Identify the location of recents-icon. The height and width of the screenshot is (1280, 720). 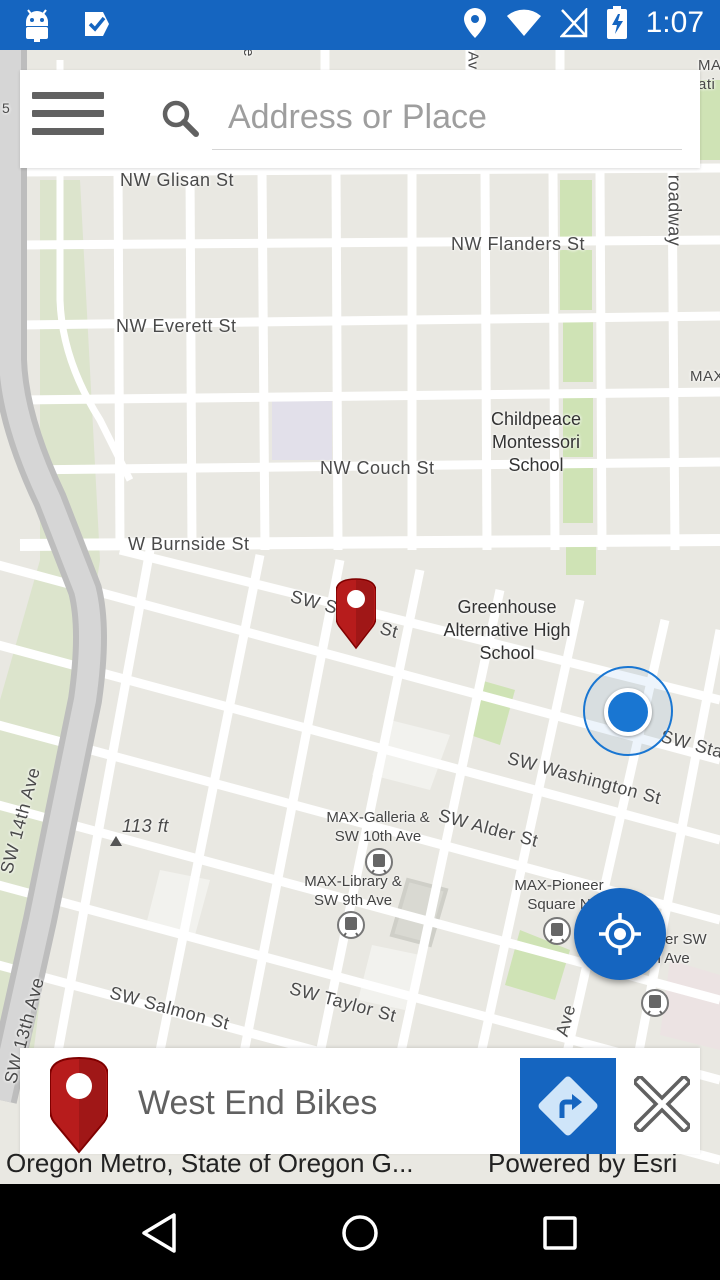
(560, 1233).